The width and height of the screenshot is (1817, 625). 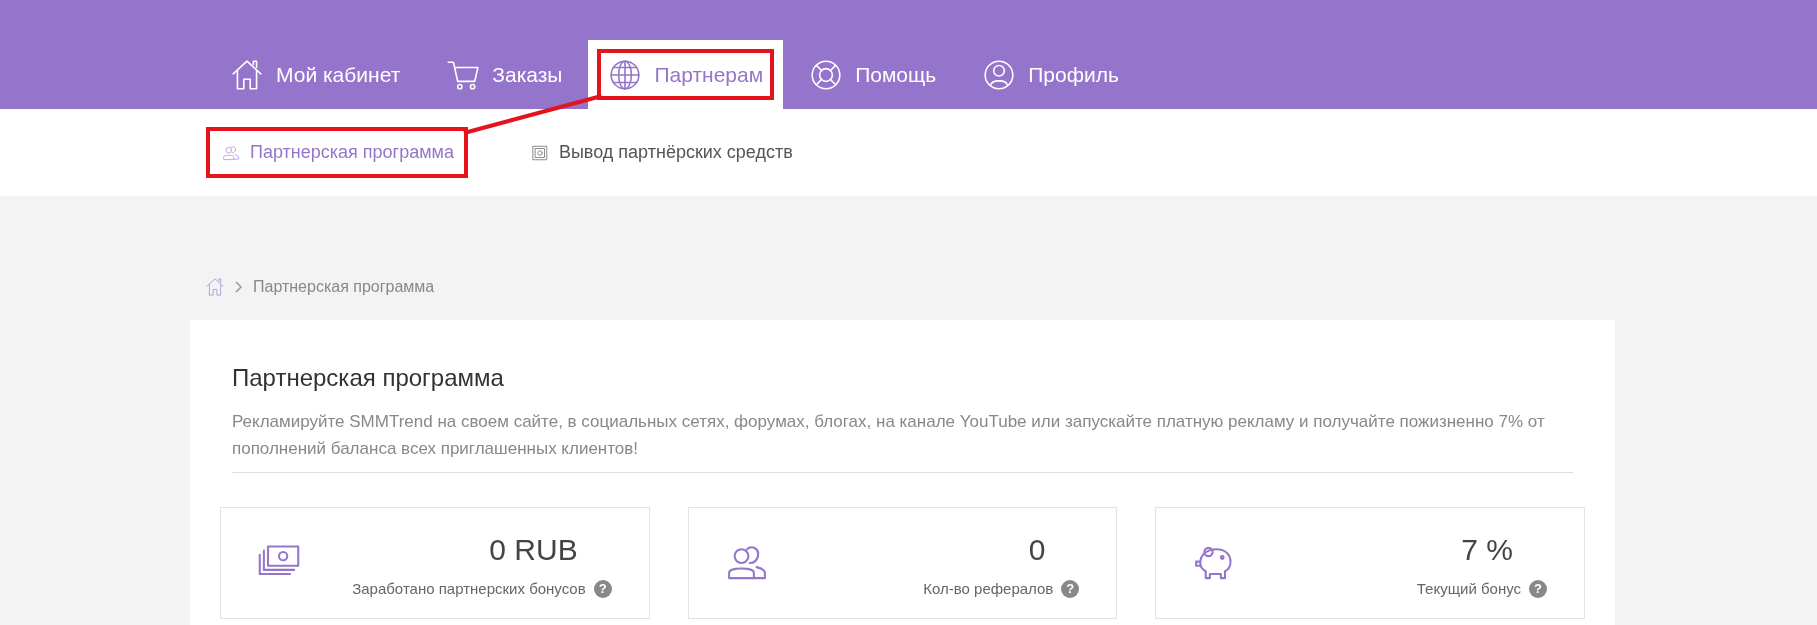 I want to click on nav-tab: Партнерам, so click(x=686, y=74).